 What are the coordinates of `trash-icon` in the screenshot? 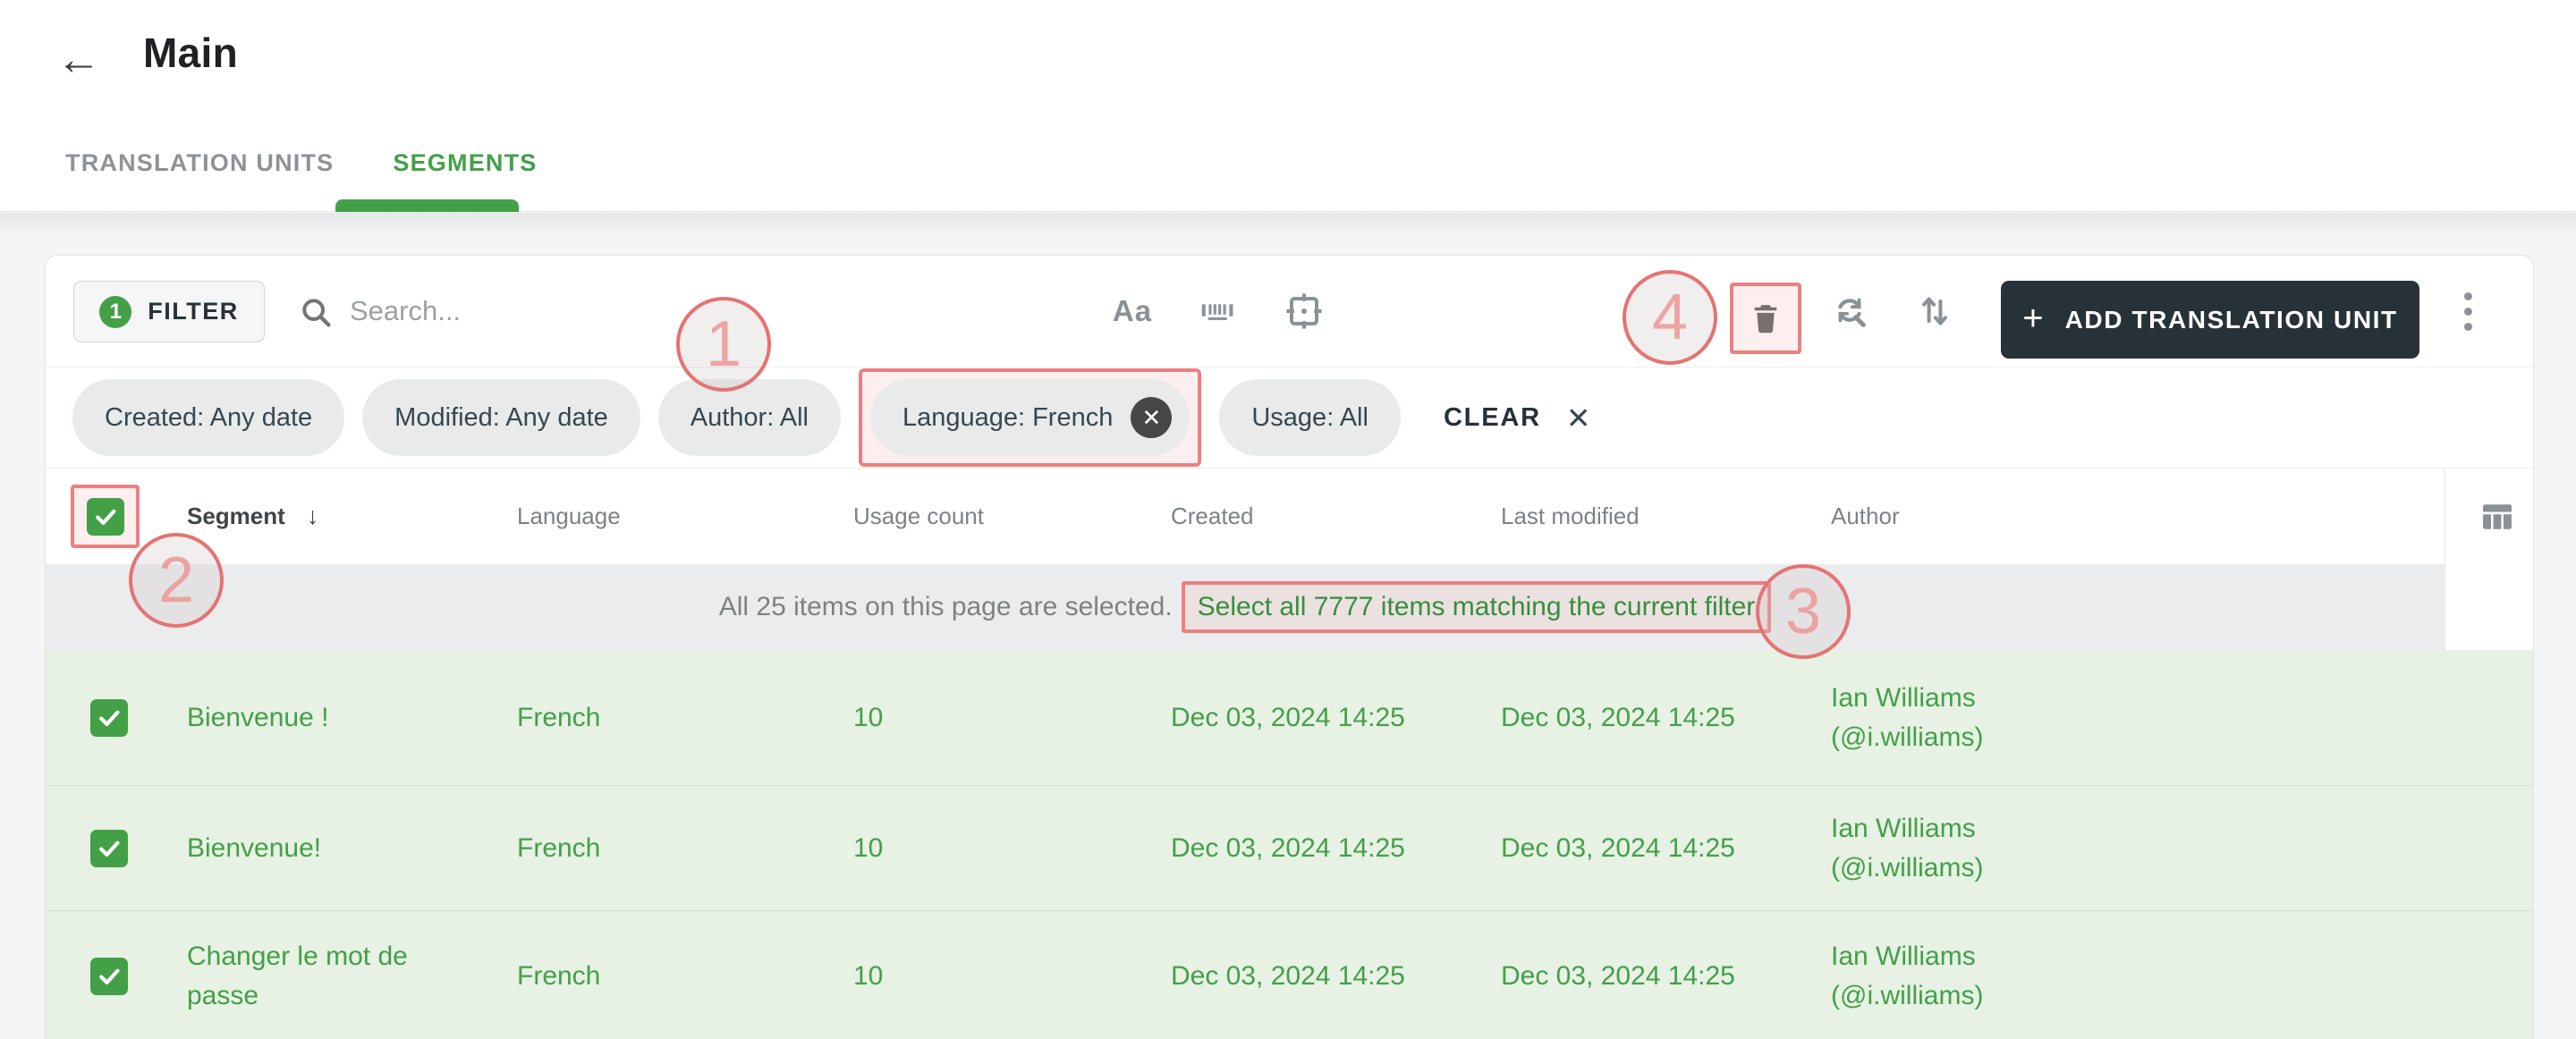 It's located at (1765, 318).